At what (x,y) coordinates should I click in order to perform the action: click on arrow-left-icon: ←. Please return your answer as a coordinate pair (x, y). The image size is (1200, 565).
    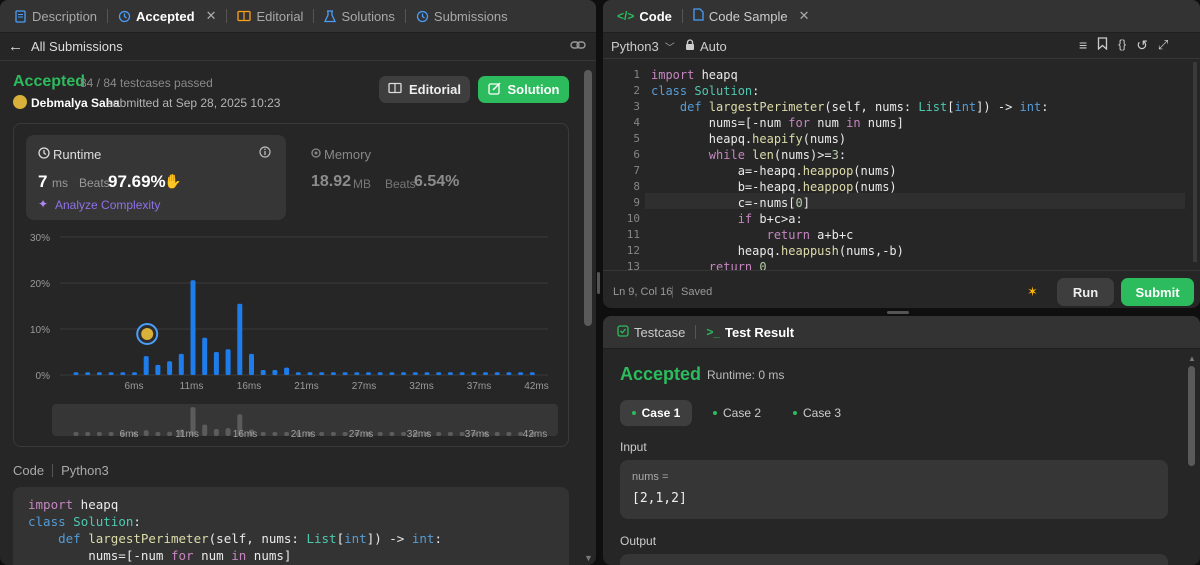
    Looking at the image, I should click on (15, 46).